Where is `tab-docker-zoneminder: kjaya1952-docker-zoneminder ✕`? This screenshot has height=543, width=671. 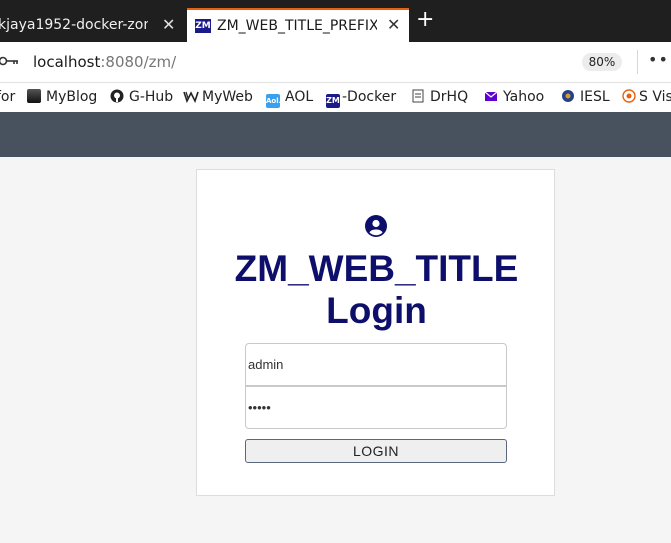 tab-docker-zoneminder: kjaya1952-docker-zoneminder ✕ is located at coordinates (93, 26).